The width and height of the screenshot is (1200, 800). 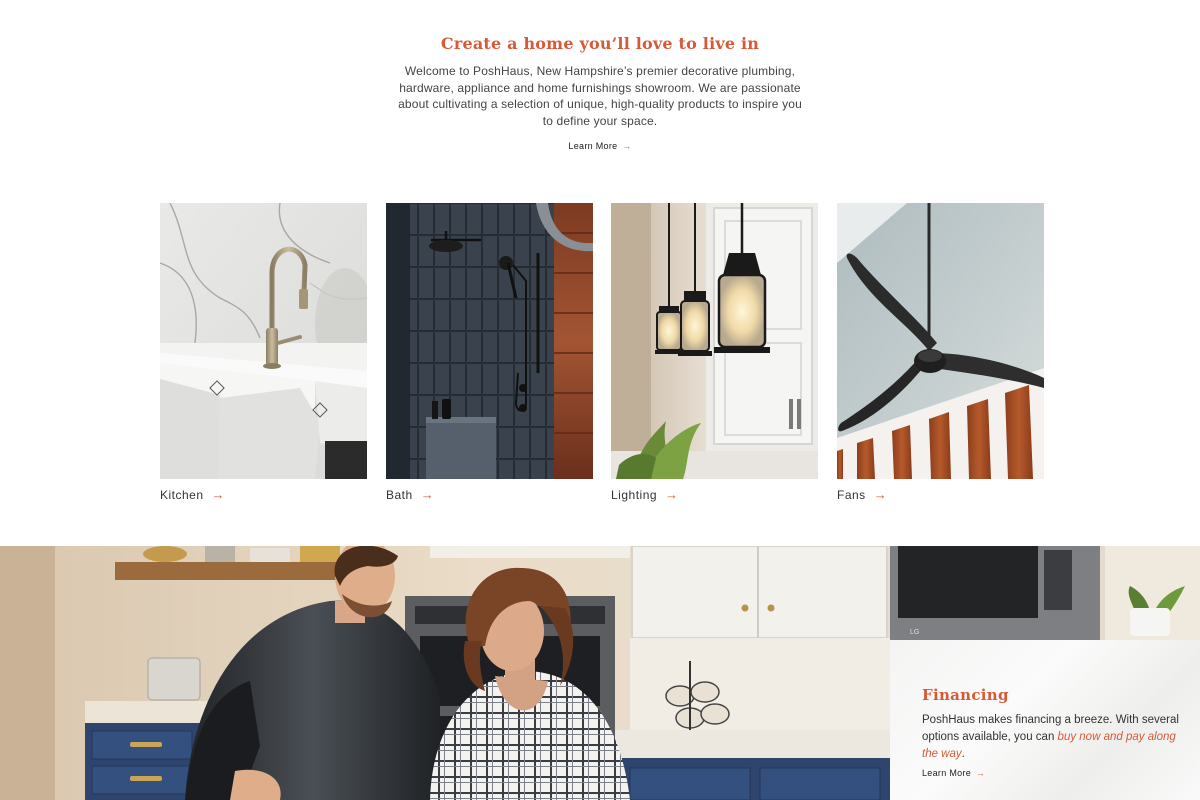 I want to click on financing-learn-more-link: Learn More →, so click(x=953, y=773).